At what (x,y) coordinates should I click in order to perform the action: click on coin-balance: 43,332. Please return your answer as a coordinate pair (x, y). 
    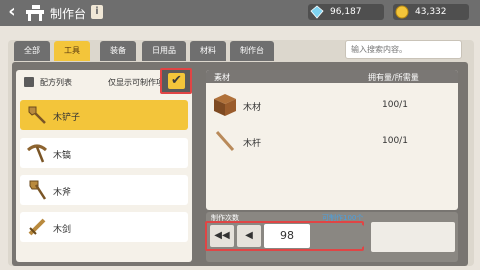
    Looking at the image, I should click on (431, 12).